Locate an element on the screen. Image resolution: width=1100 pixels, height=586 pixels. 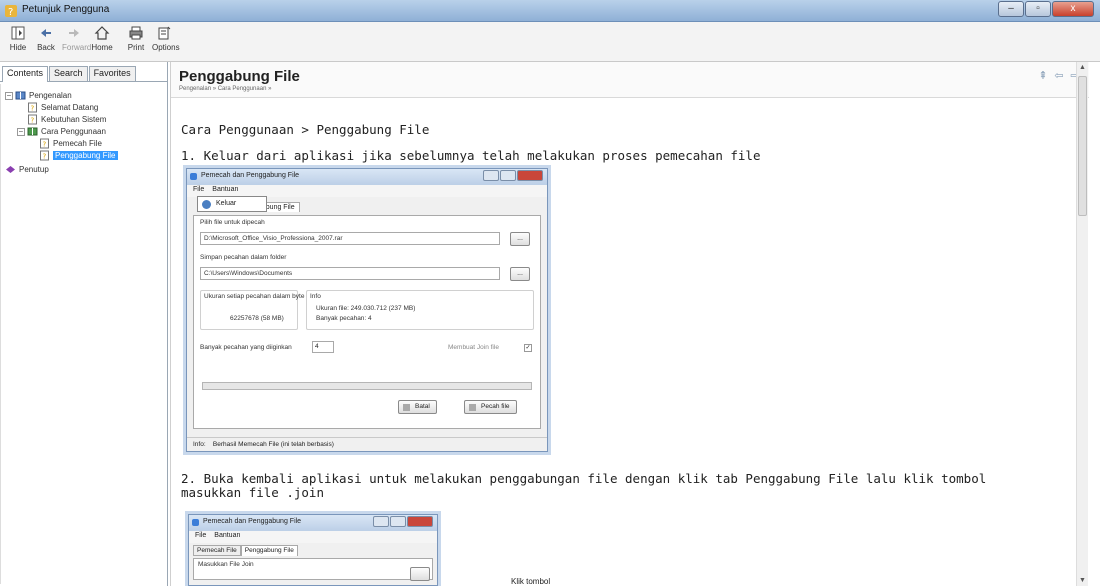
tab-favorites: Favorites is located at coordinates (112, 73).